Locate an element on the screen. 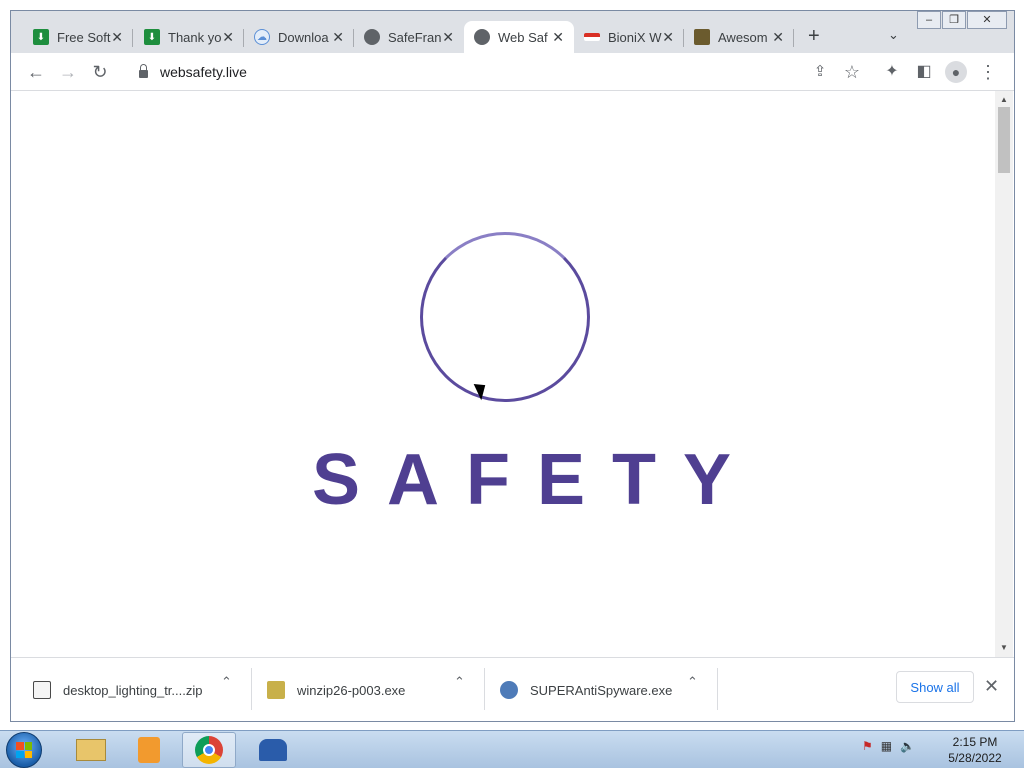  network-icon: ▦ is located at coordinates (886, 746).